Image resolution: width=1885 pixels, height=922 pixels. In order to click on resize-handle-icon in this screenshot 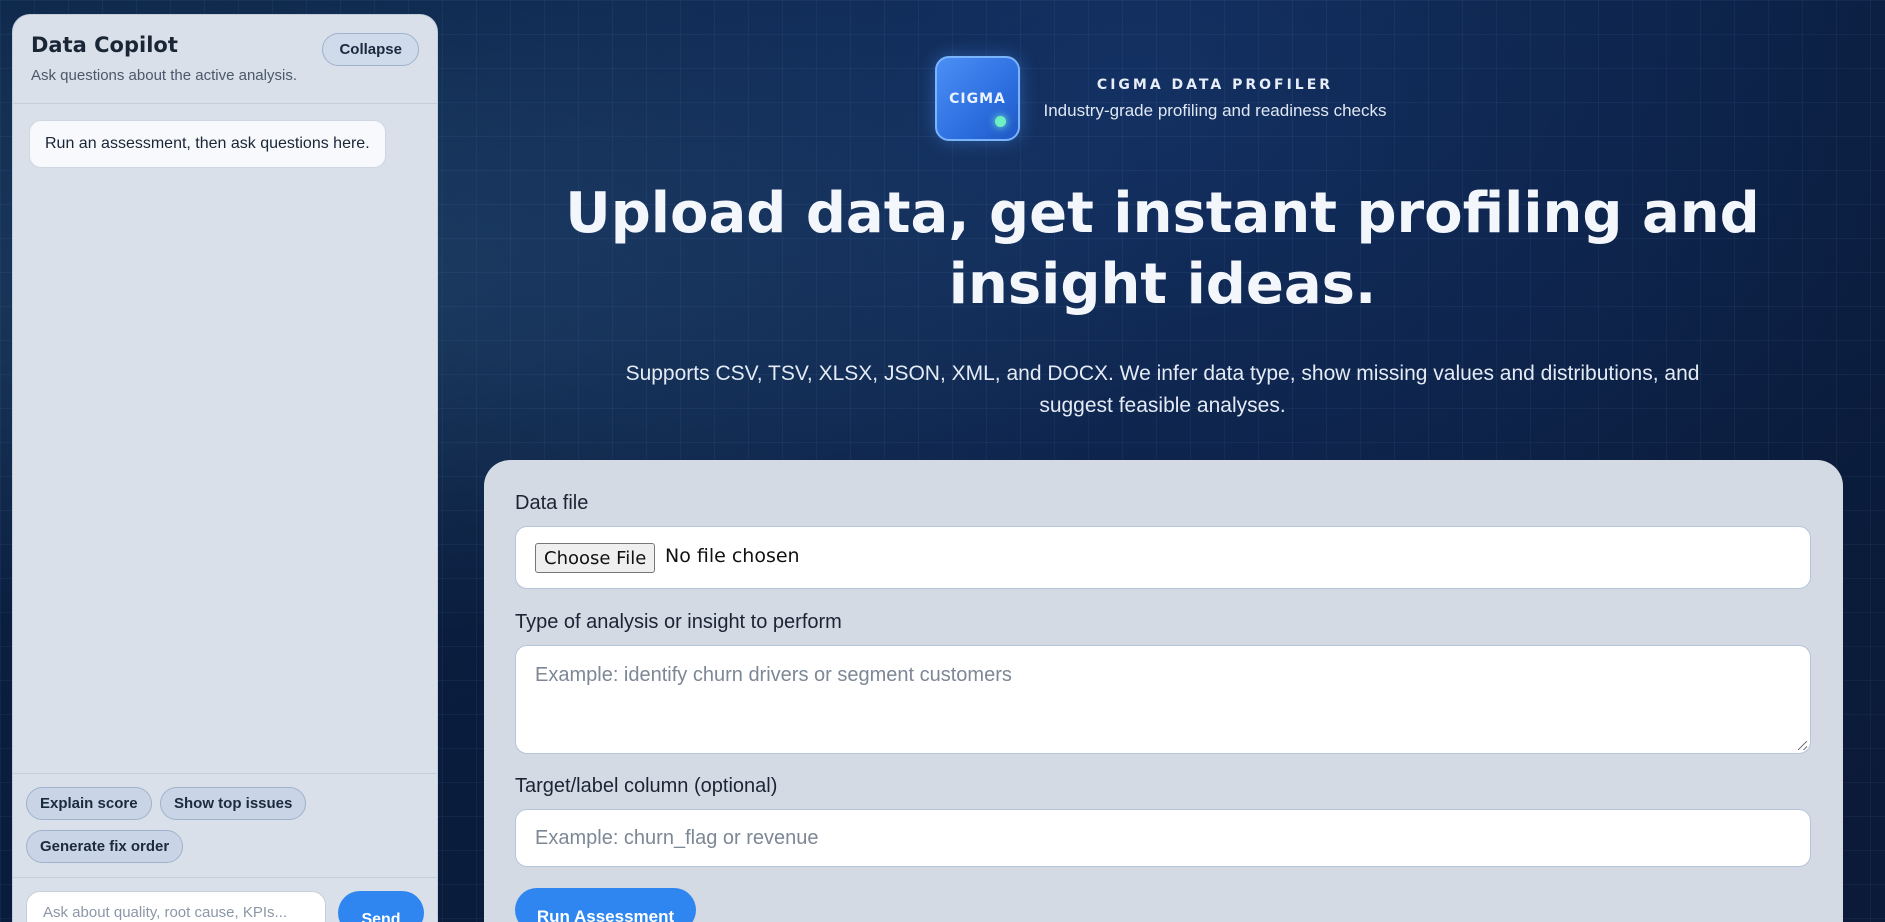, I will do `click(1802, 745)`.